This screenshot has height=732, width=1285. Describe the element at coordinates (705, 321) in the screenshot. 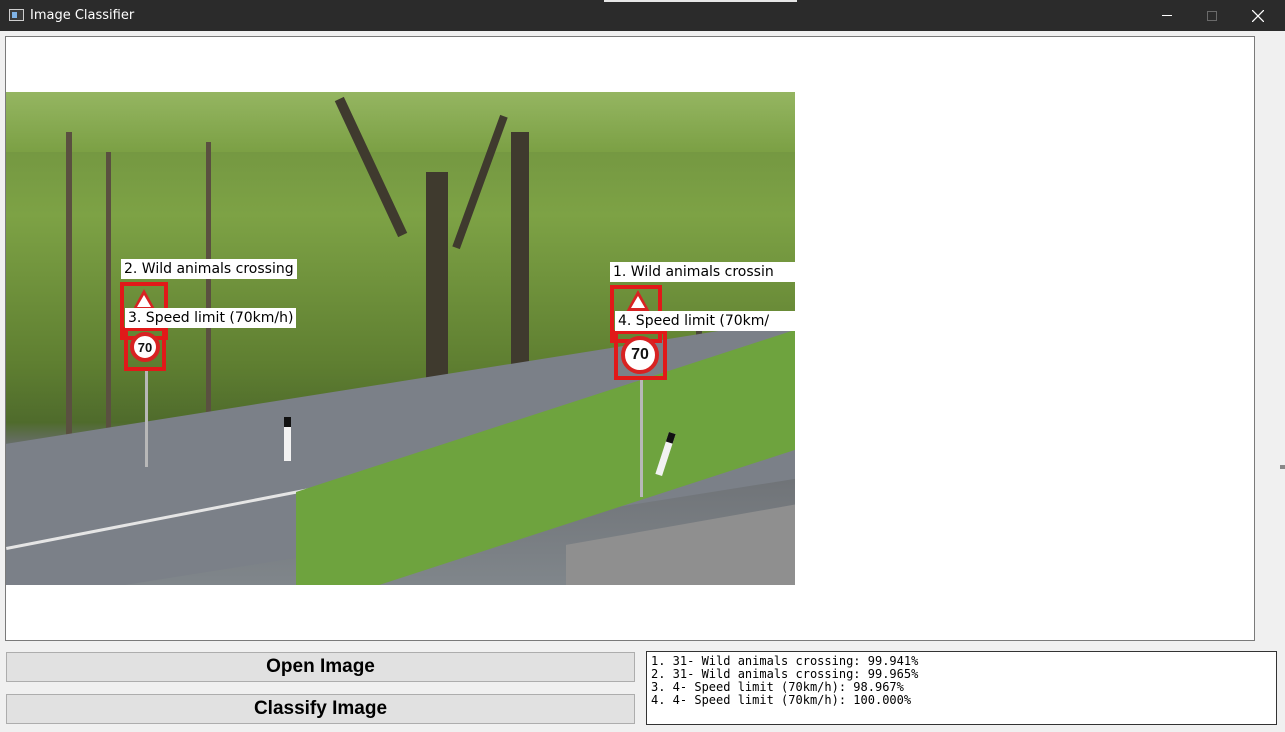

I see `detection-label: 4. Speed limit (70km/` at that location.